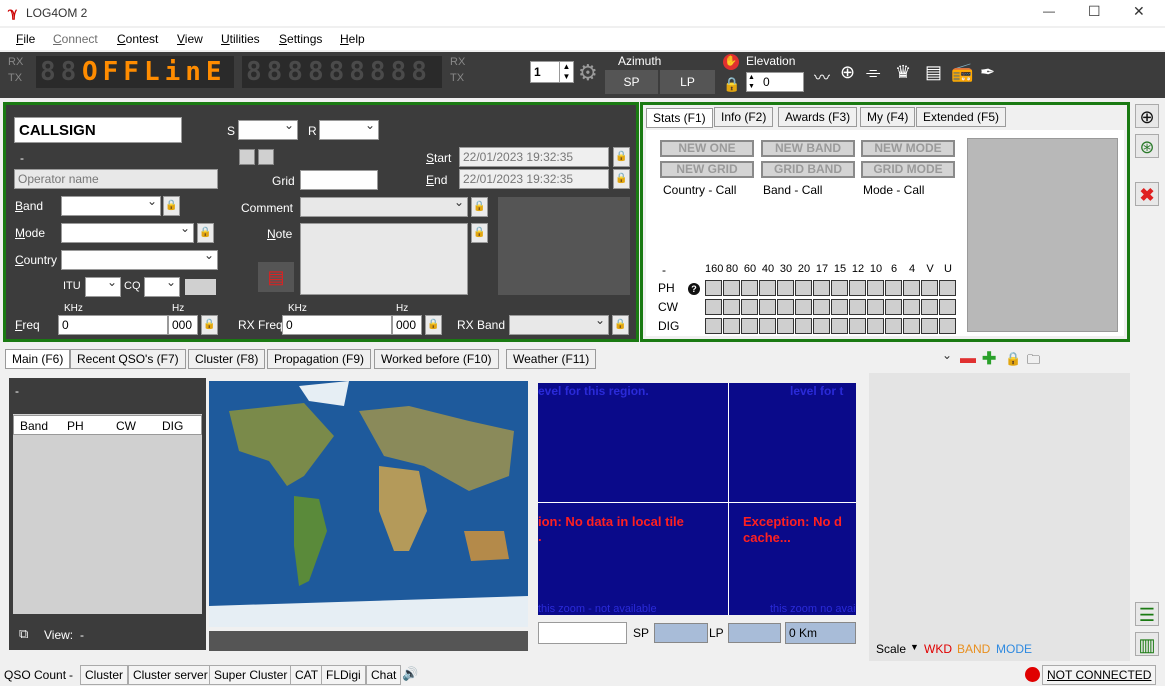  Describe the element at coordinates (111, 205) in the screenshot. I see `band-select` at that location.